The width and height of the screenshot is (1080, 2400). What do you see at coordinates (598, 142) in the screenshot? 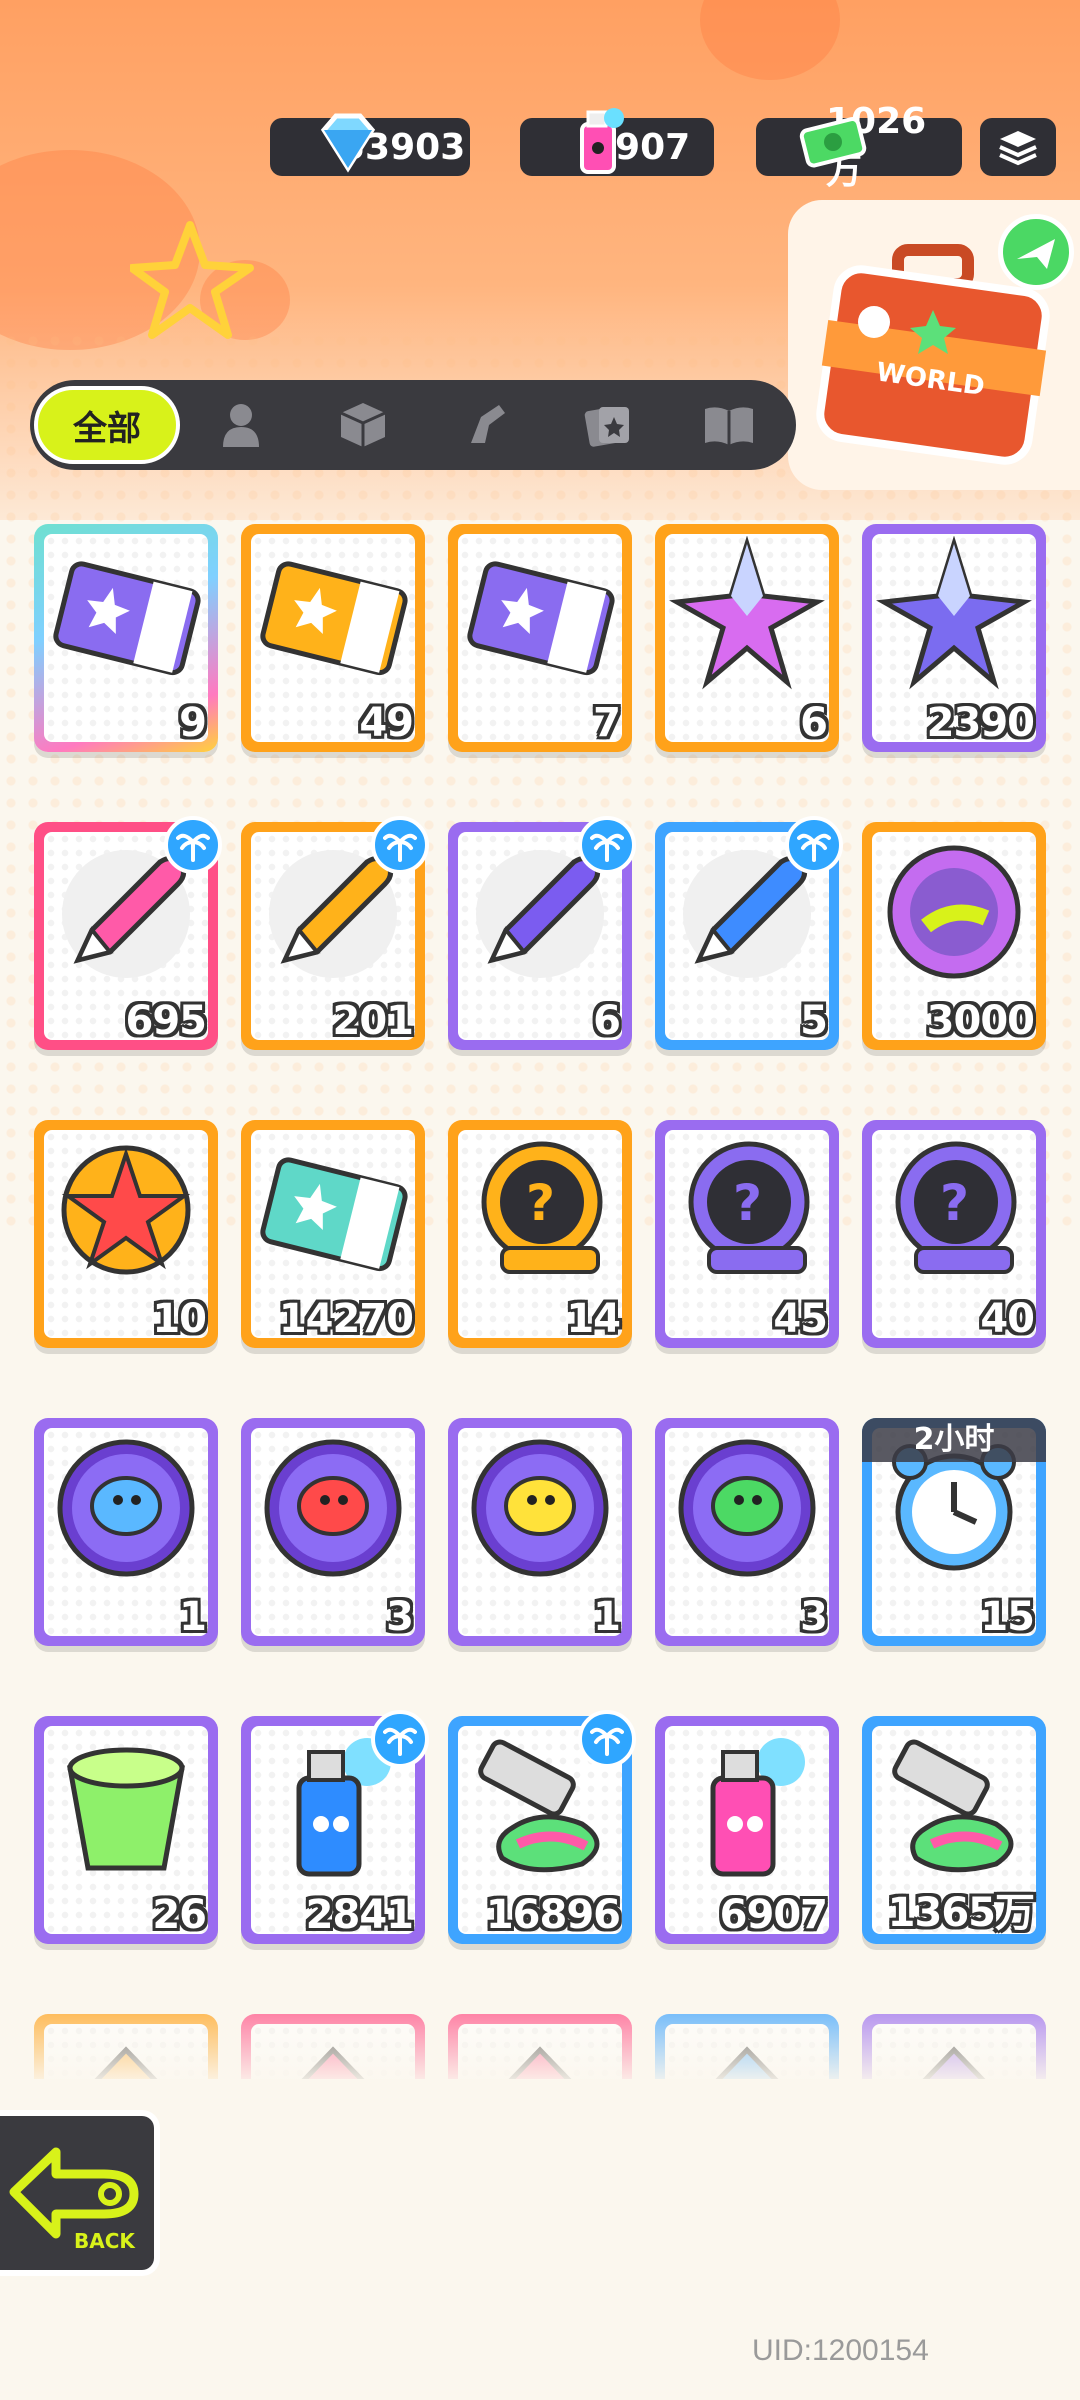
I see `spray-can-icon` at bounding box center [598, 142].